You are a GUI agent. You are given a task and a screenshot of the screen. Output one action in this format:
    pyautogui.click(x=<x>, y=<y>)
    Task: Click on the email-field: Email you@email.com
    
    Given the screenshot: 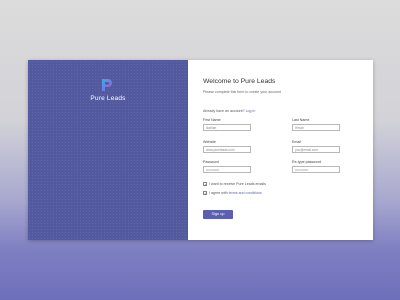 What is the action you would take?
    pyautogui.click(x=316, y=146)
    